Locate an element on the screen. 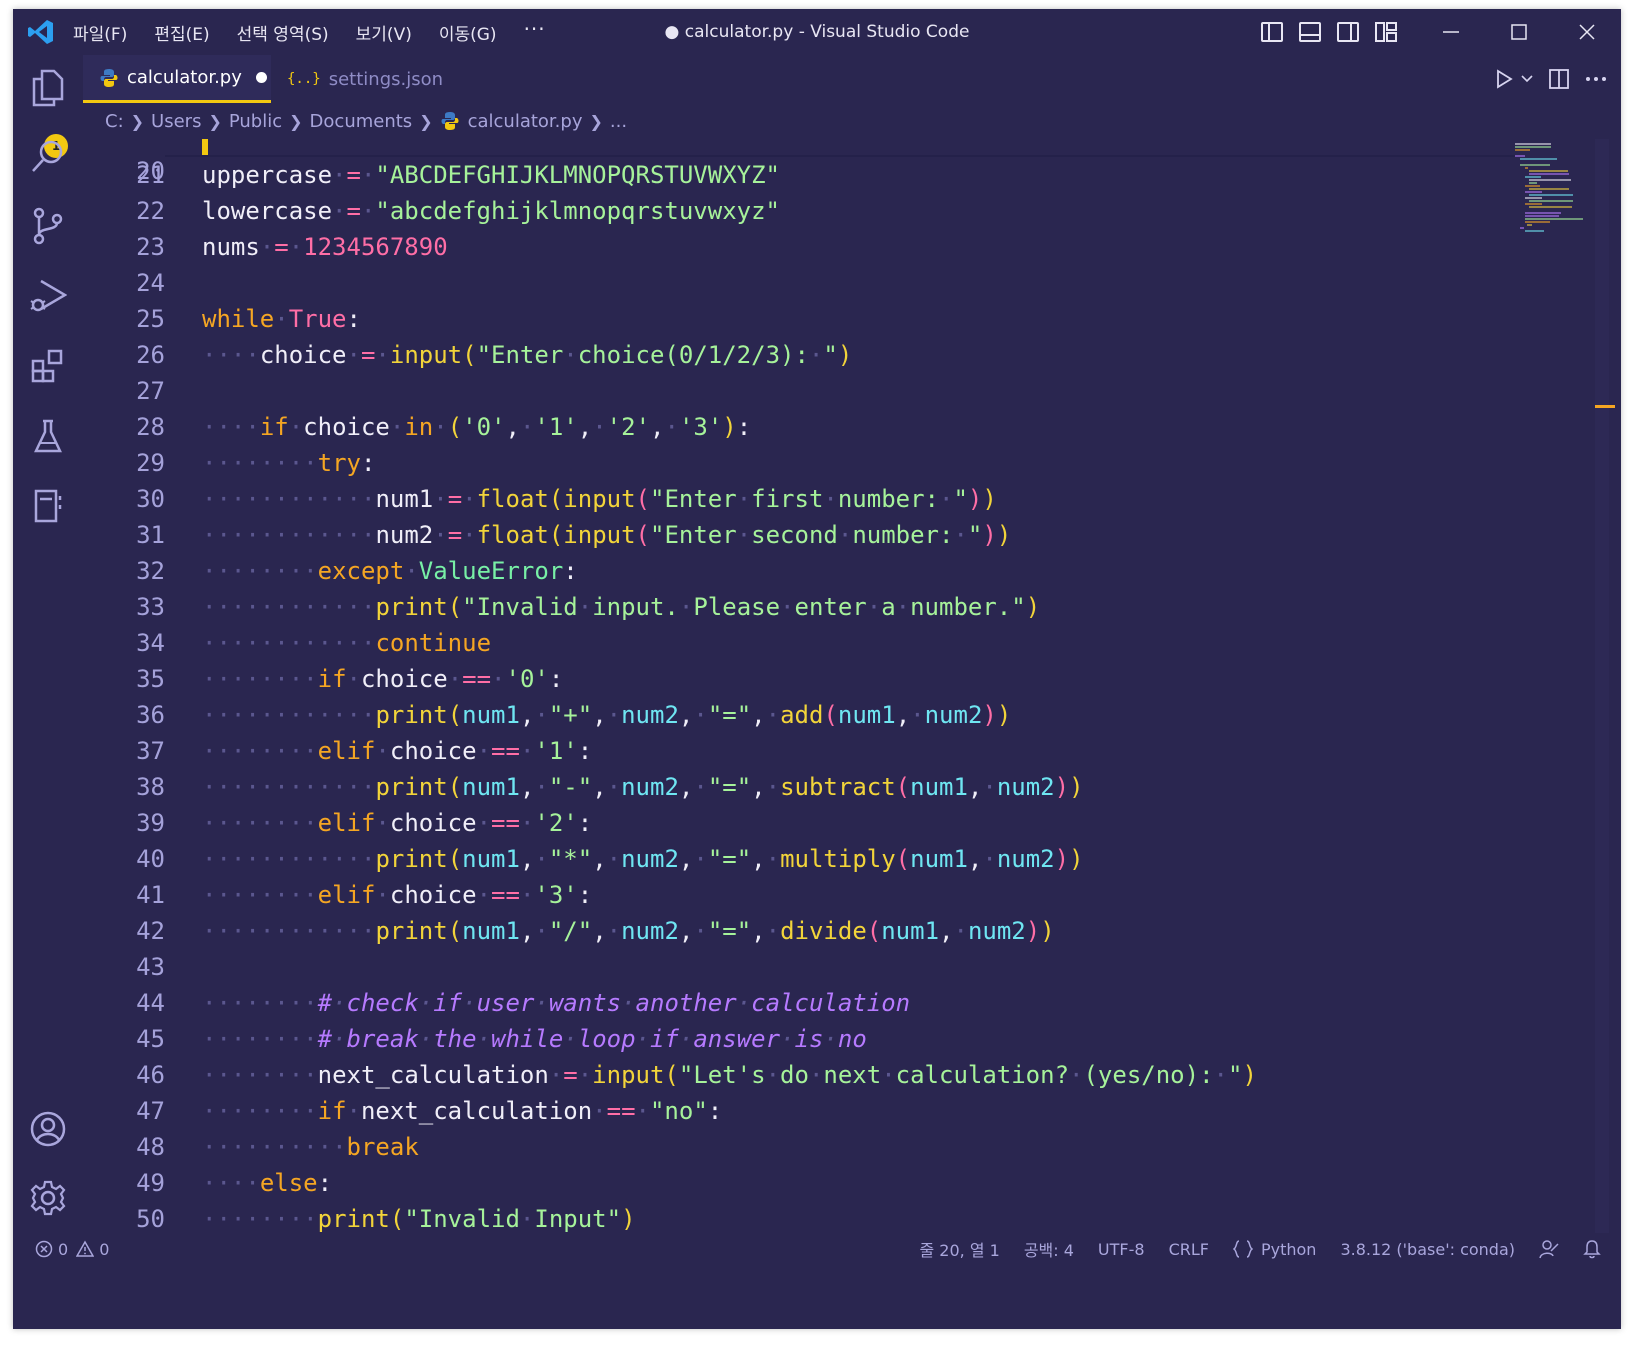 The width and height of the screenshot is (1634, 1346). encoding: UTF-8 is located at coordinates (1121, 1249).